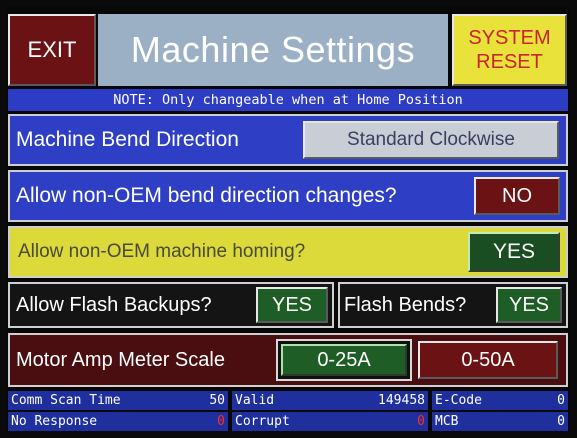 This screenshot has width=577, height=438. Describe the element at coordinates (401, 400) in the screenshot. I see `status-value: 149458` at that location.